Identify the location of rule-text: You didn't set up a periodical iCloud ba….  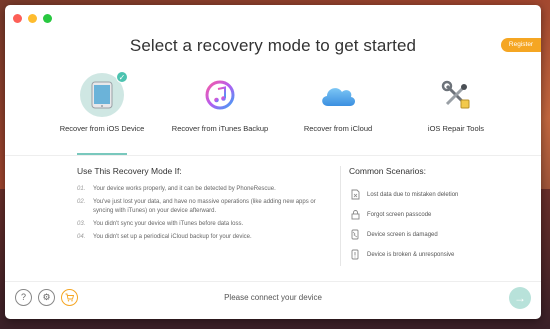
(172, 237).